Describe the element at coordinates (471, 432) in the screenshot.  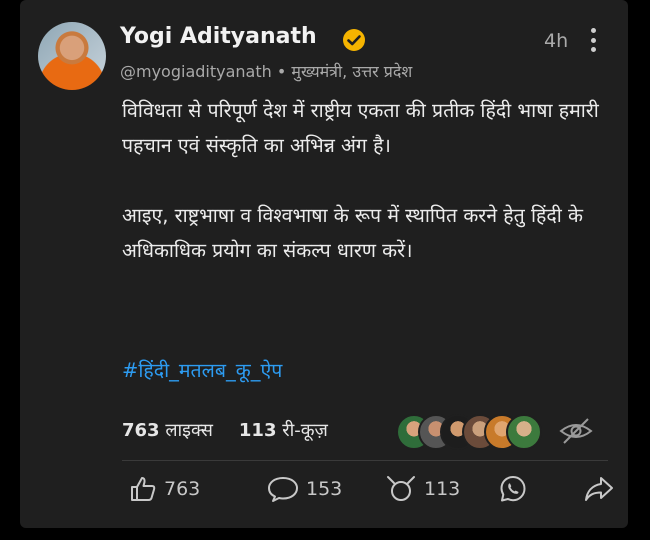
I see `reactor-avatars` at that location.